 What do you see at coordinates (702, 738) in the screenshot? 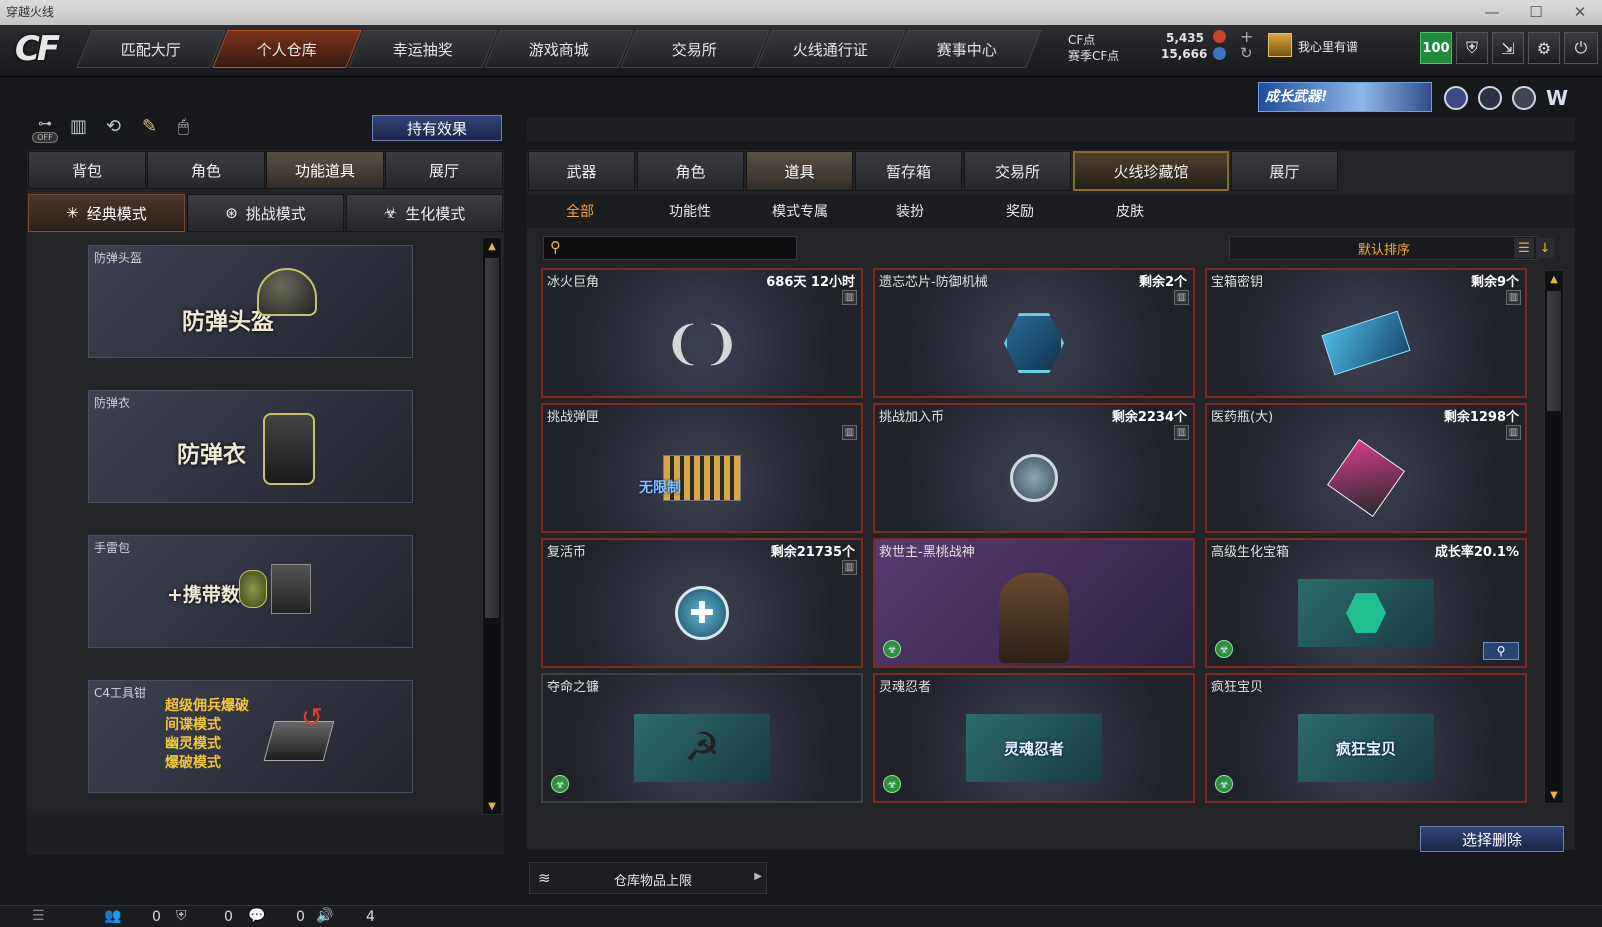
I see `item-card: 夺命之镰 ☭ ☣` at bounding box center [702, 738].